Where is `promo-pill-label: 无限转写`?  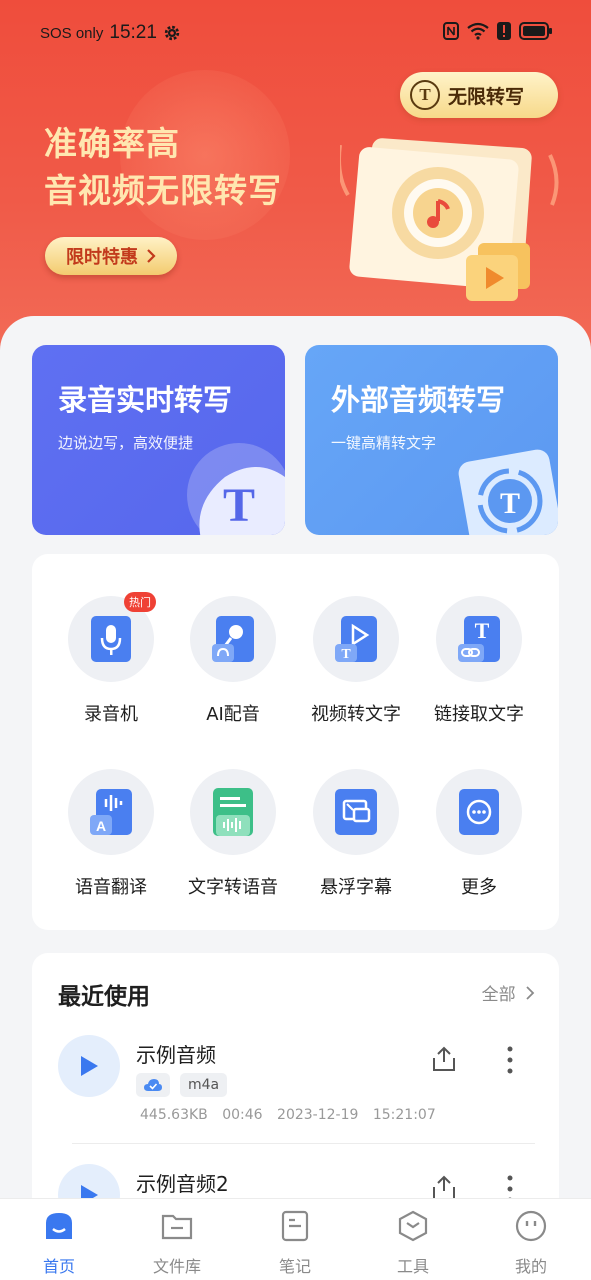 promo-pill-label: 无限转写 is located at coordinates (486, 96).